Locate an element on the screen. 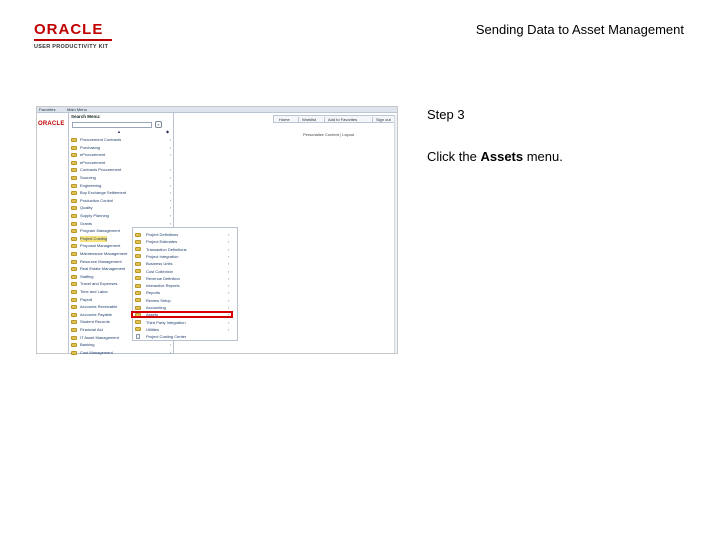 This screenshot has height=540, width=720. menu-search-input is located at coordinates (112, 125).